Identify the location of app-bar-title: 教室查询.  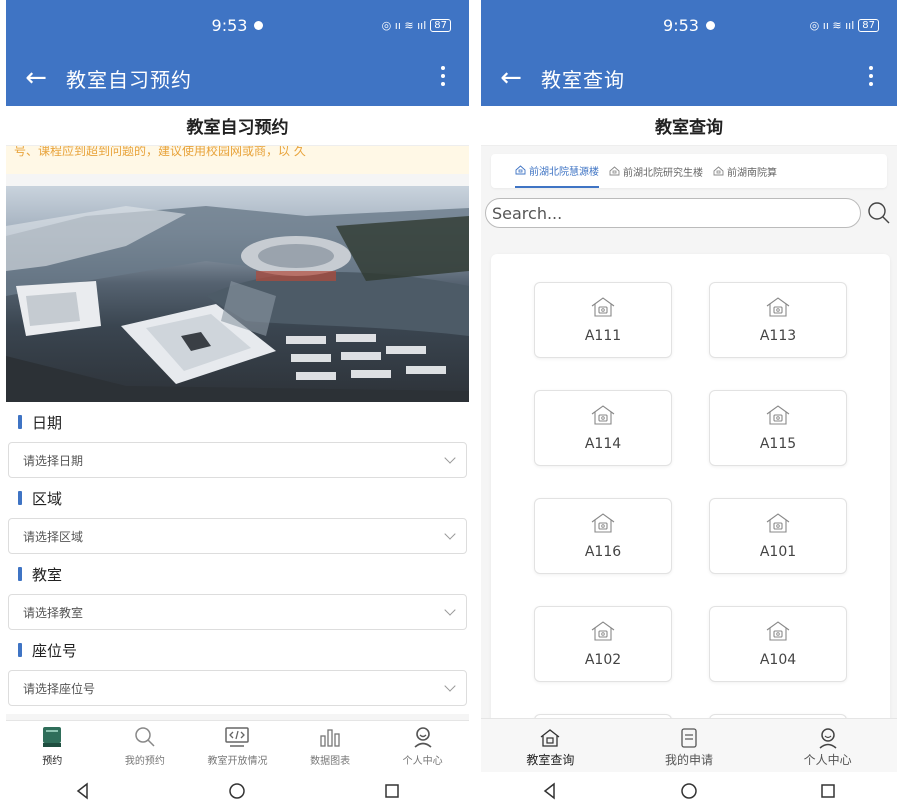
(583, 79).